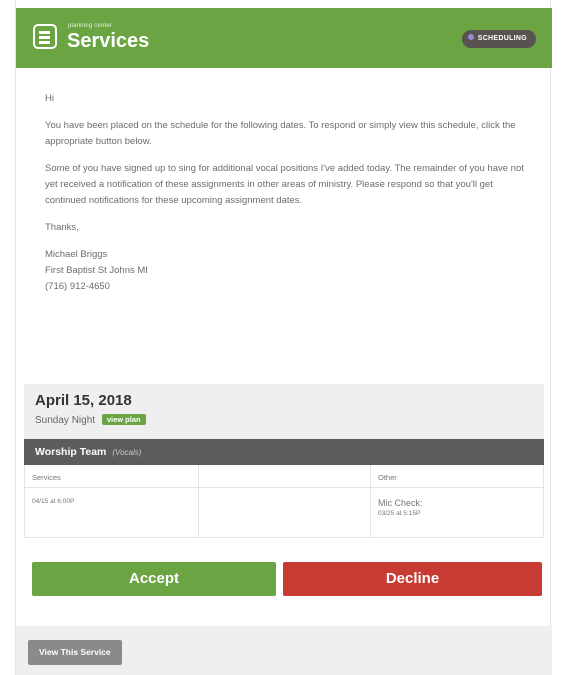 This screenshot has height=675, width=561. What do you see at coordinates (76, 254) in the screenshot?
I see `signature-name: Michael Briggs` at bounding box center [76, 254].